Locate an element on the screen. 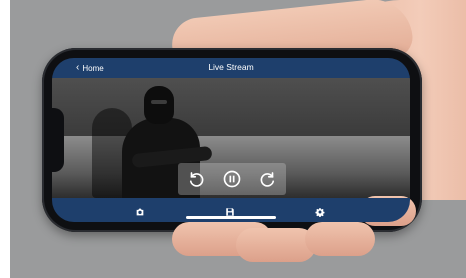 Image resolution: width=466 pixels, height=278 pixels. pause-icon is located at coordinates (232, 179).